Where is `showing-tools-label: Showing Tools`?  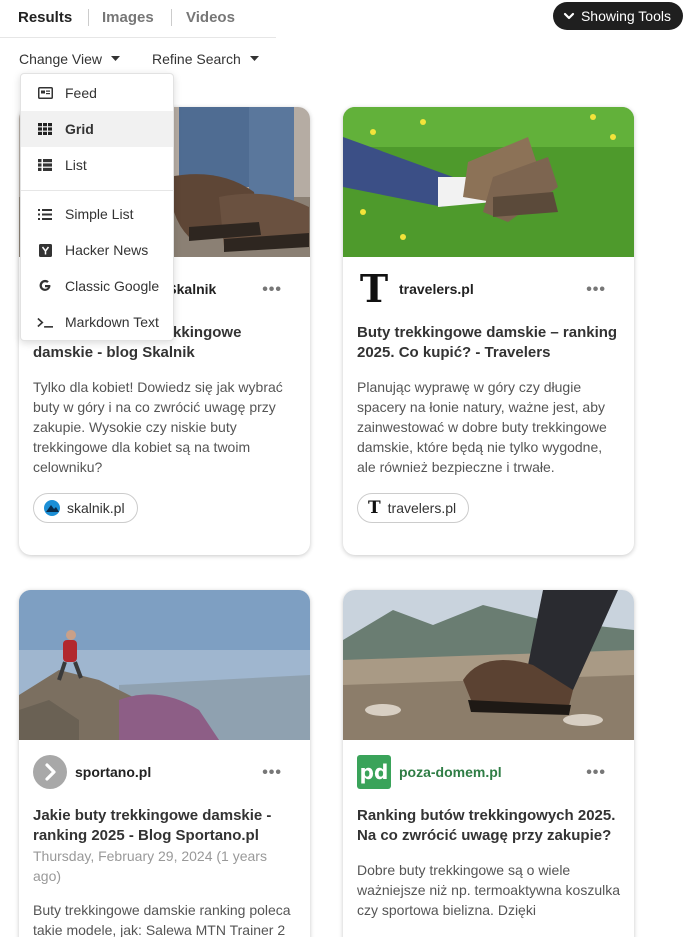
showing-tools-label: Showing Tools is located at coordinates (625, 16).